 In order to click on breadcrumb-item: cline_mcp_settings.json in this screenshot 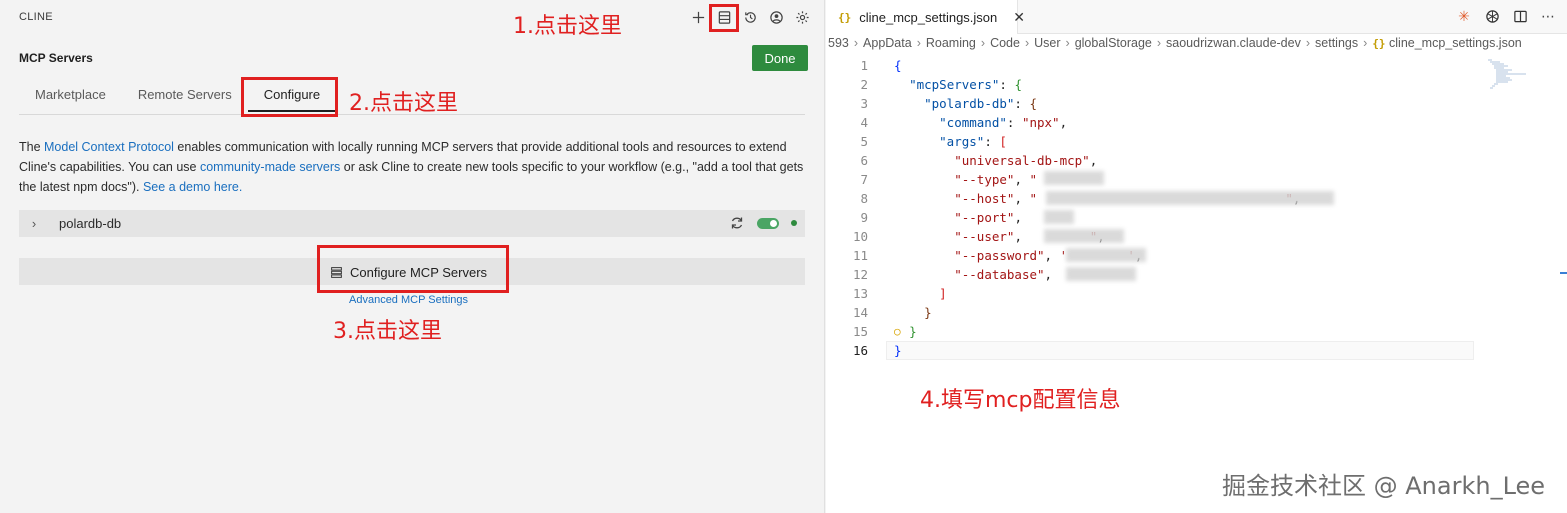, I will do `click(1455, 43)`.